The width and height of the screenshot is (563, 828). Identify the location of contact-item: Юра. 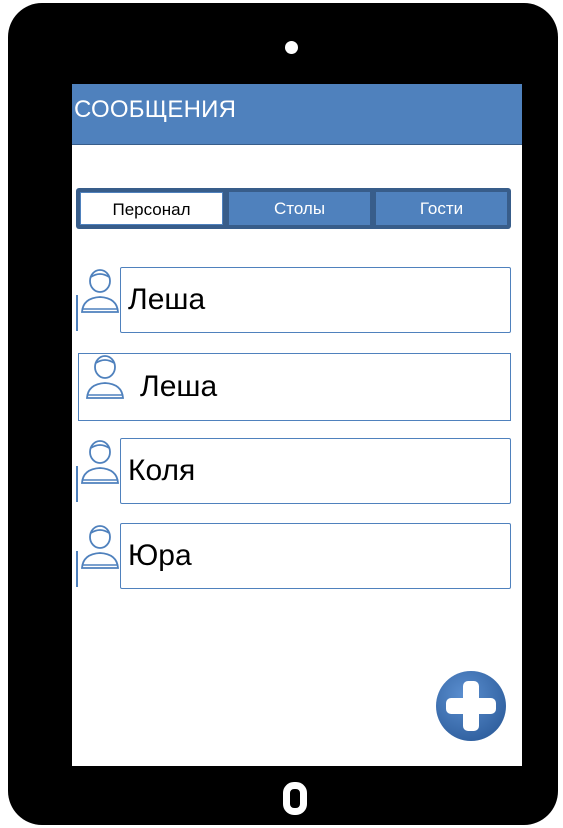
(293, 555).